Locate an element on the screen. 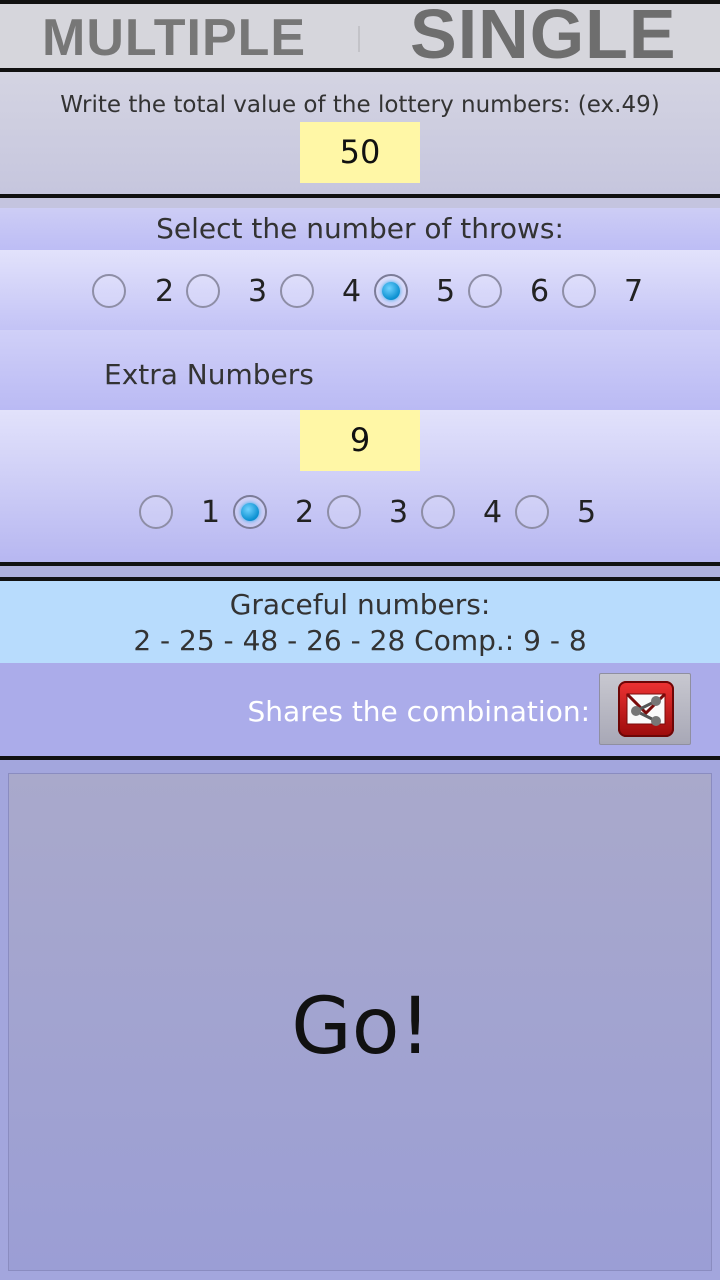 The width and height of the screenshot is (720, 1280). extra-option-label: 2 is located at coordinates (305, 512).